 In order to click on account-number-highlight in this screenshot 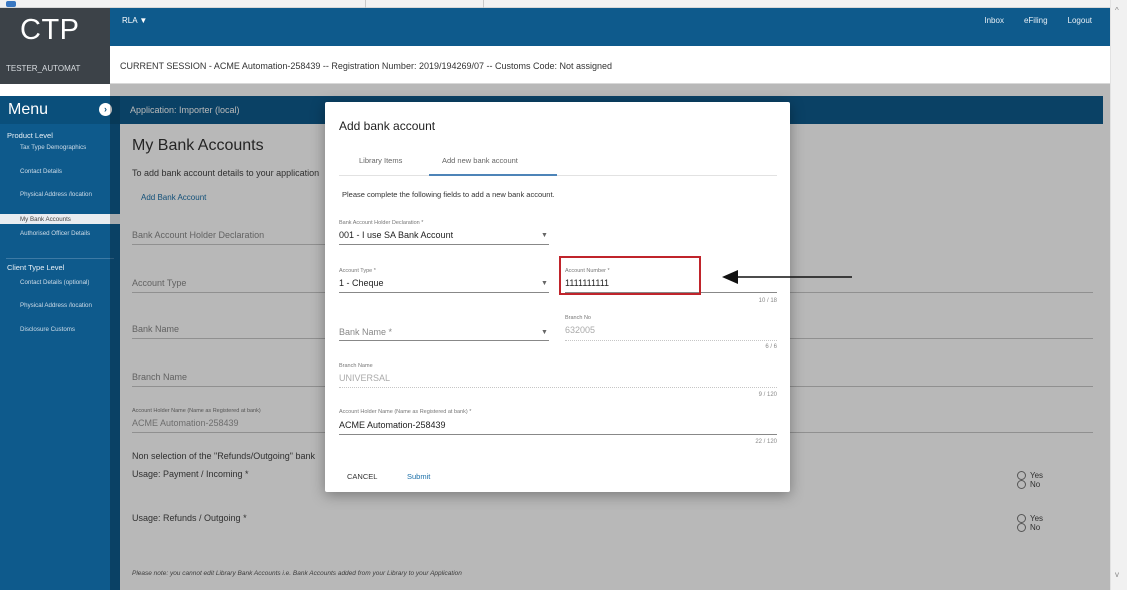, I will do `click(630, 275)`.